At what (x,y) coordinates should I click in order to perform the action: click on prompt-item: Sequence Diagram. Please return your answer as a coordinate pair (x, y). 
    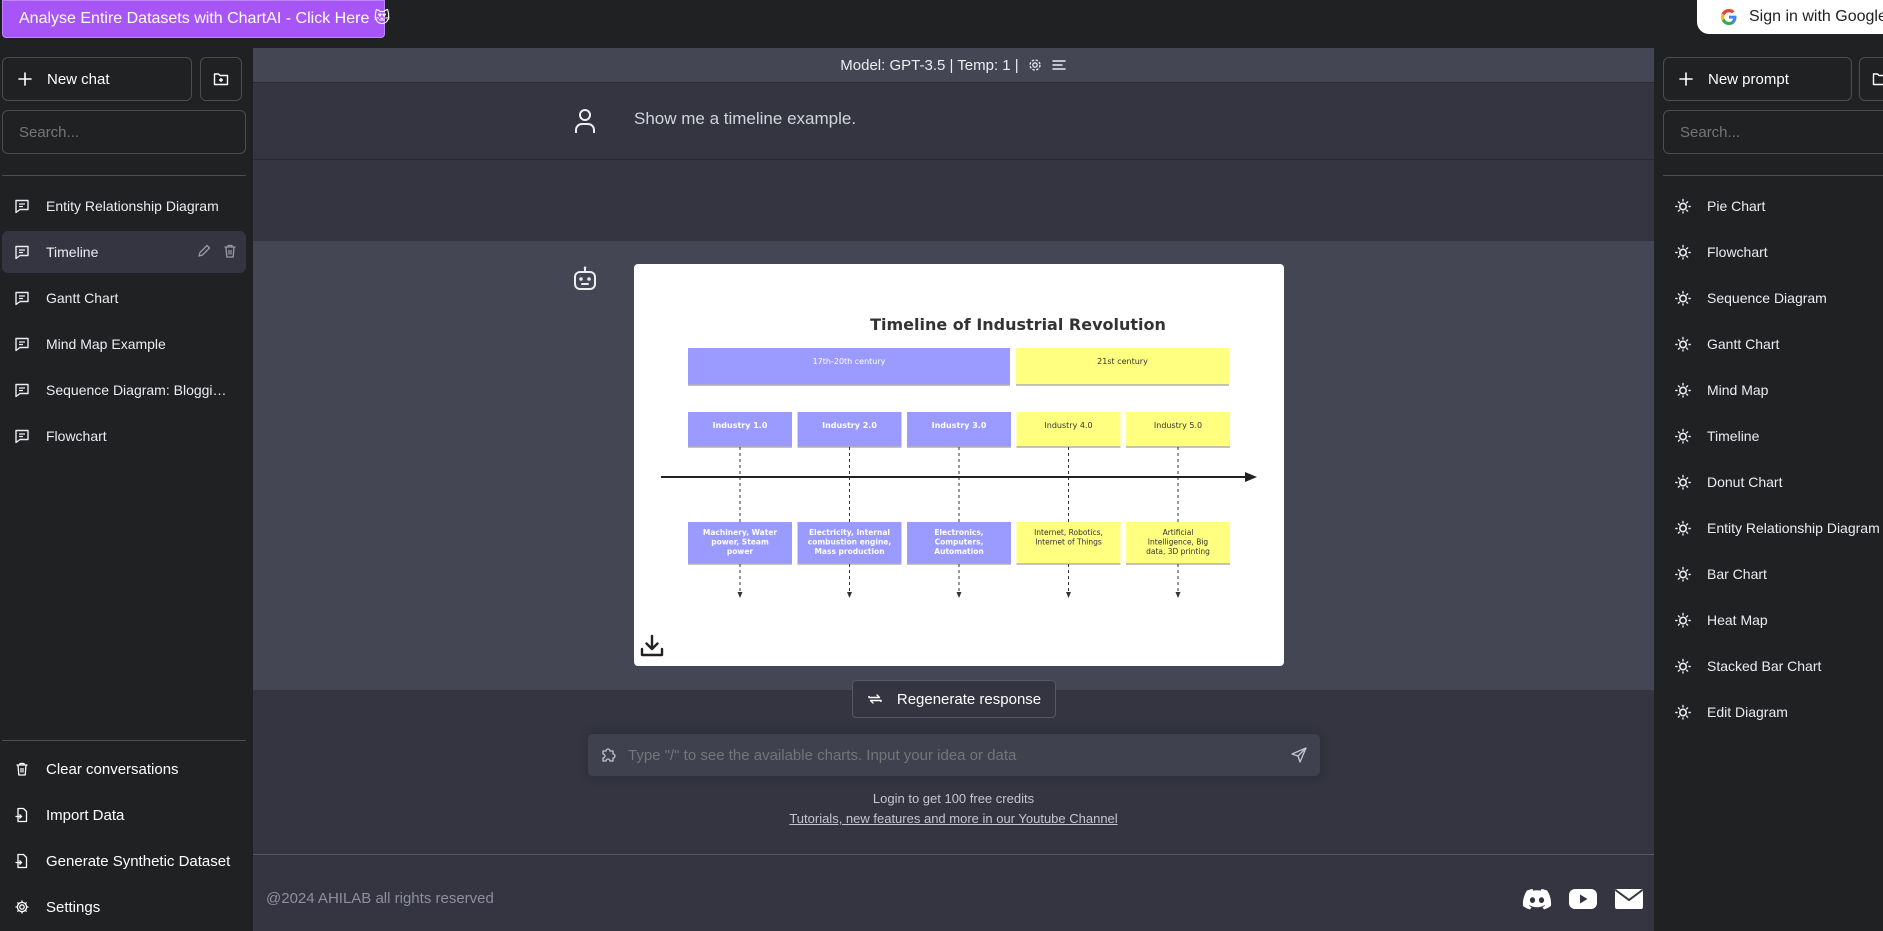
    Looking at the image, I should click on (1773, 298).